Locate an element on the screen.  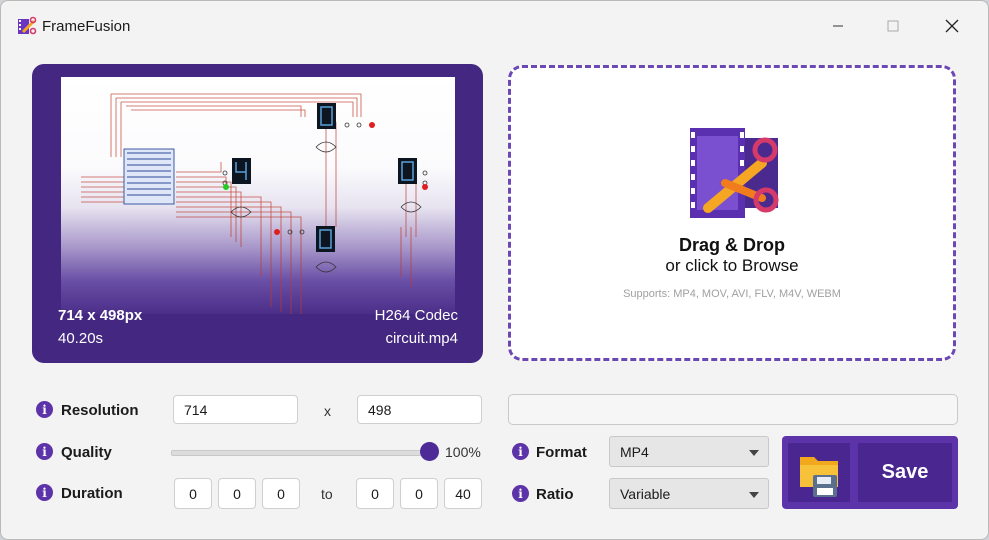
quality-slider-track is located at coordinates (301, 453).